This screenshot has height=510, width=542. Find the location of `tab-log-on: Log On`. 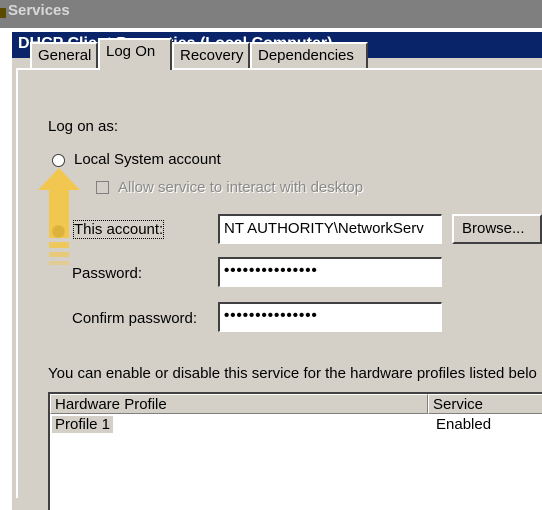

tab-log-on: Log On is located at coordinates (135, 54).